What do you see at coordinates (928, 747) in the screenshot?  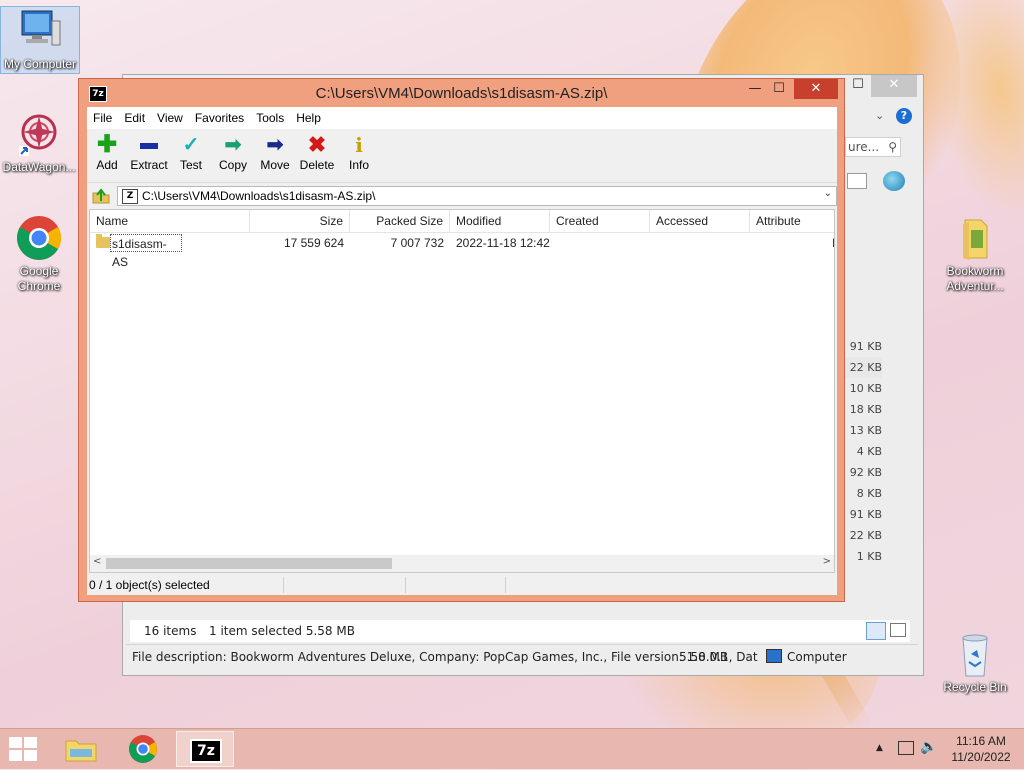 I see `volume-icon: 🔈` at bounding box center [928, 747].